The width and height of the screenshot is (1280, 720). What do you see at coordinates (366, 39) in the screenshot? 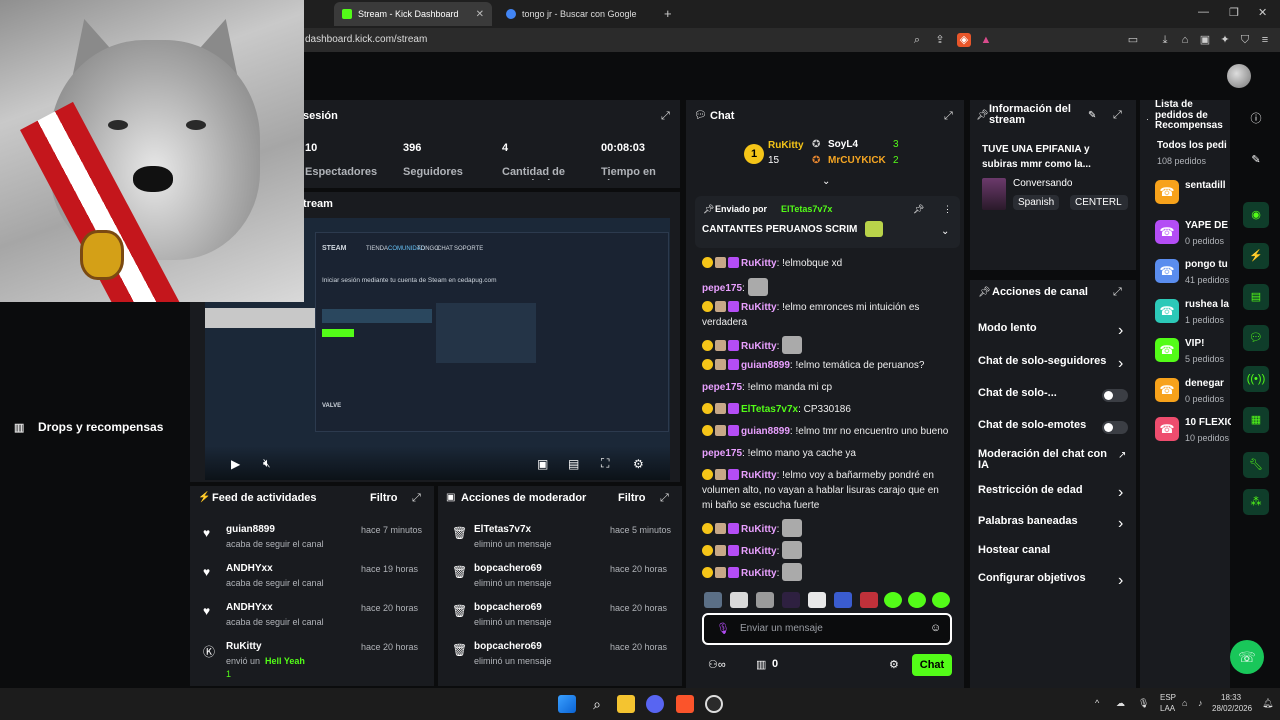
I see `url-field: dashboard.kick.com/stream` at bounding box center [366, 39].